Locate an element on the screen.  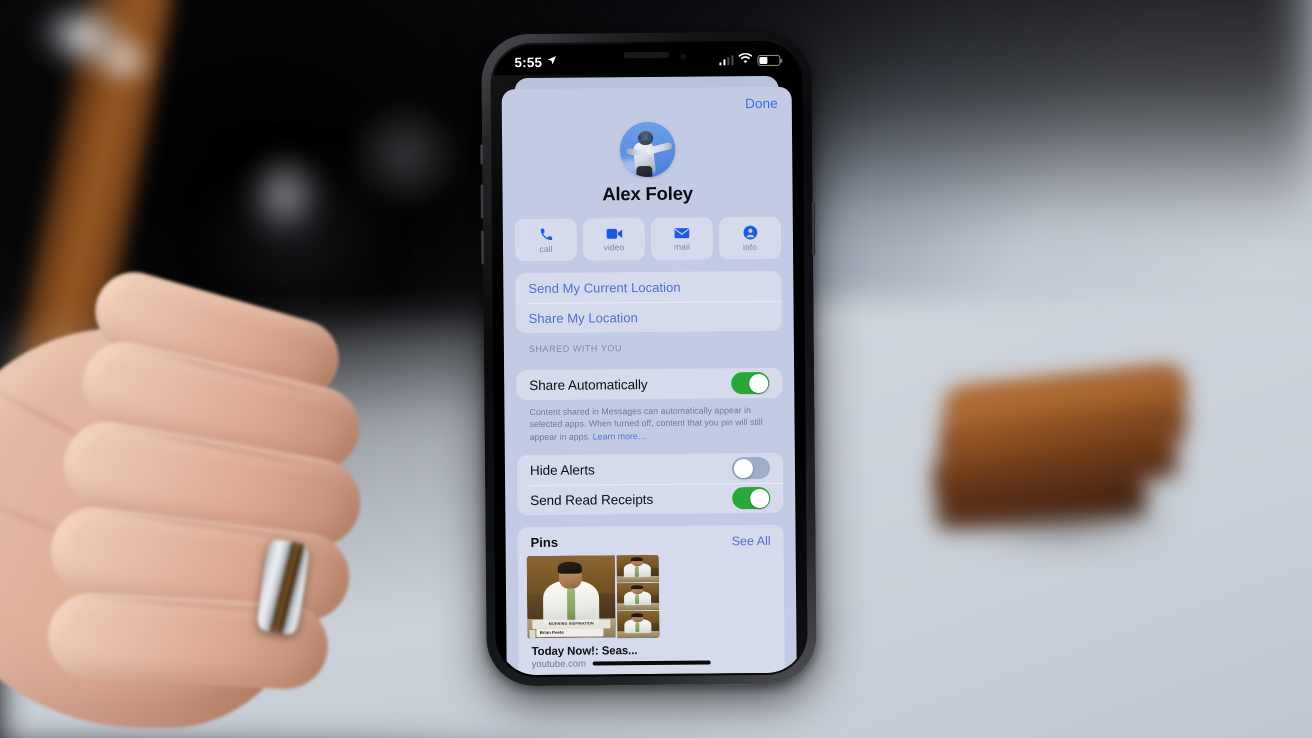
share-automatically-toggle is located at coordinates (750, 383).